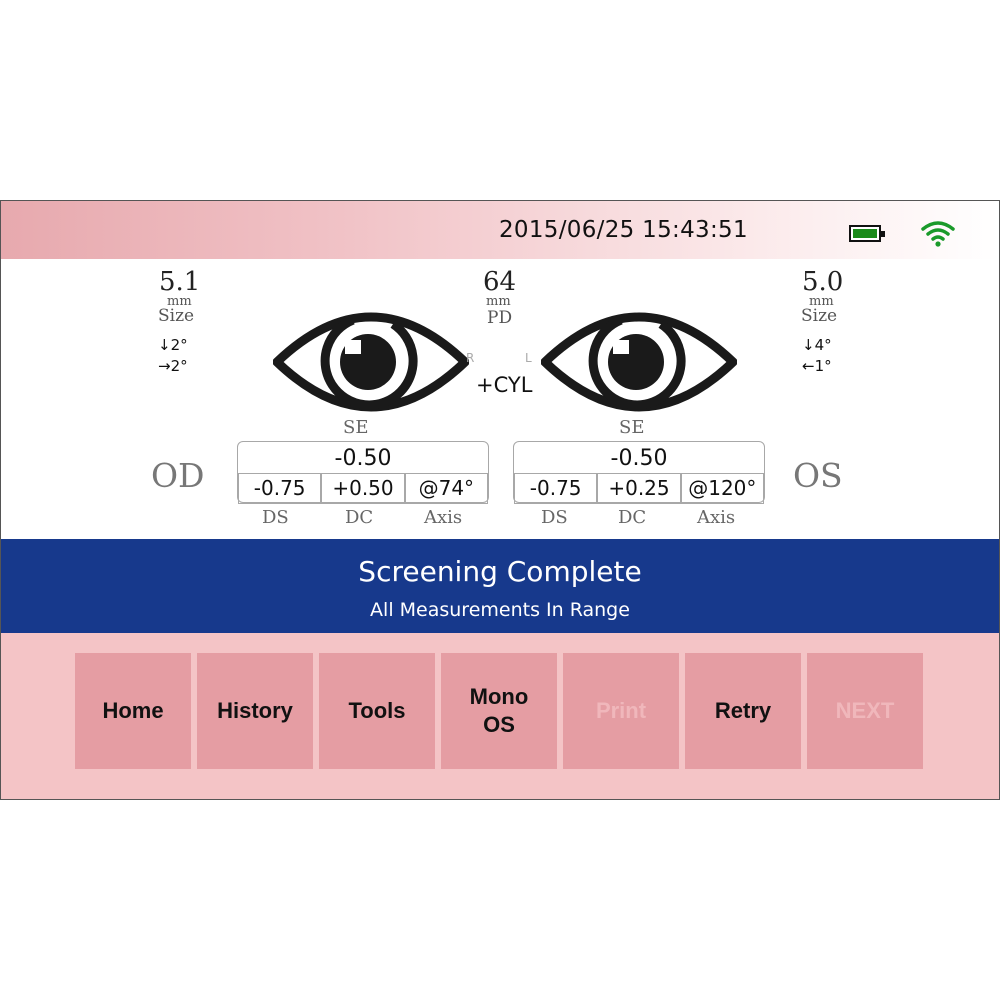 The width and height of the screenshot is (1000, 1000). What do you see at coordinates (176, 316) in the screenshot?
I see `od-size-label: Size` at bounding box center [176, 316].